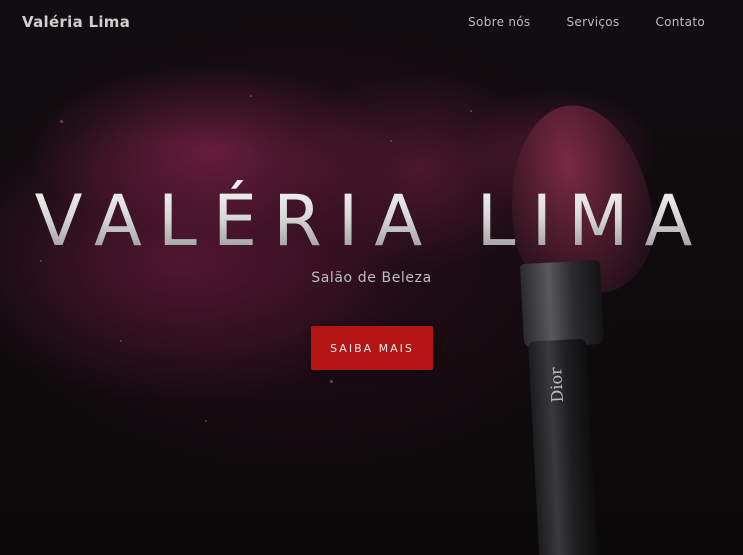 The width and height of the screenshot is (743, 555). Describe the element at coordinates (556, 384) in the screenshot. I see `brush-logo: Dior` at that location.